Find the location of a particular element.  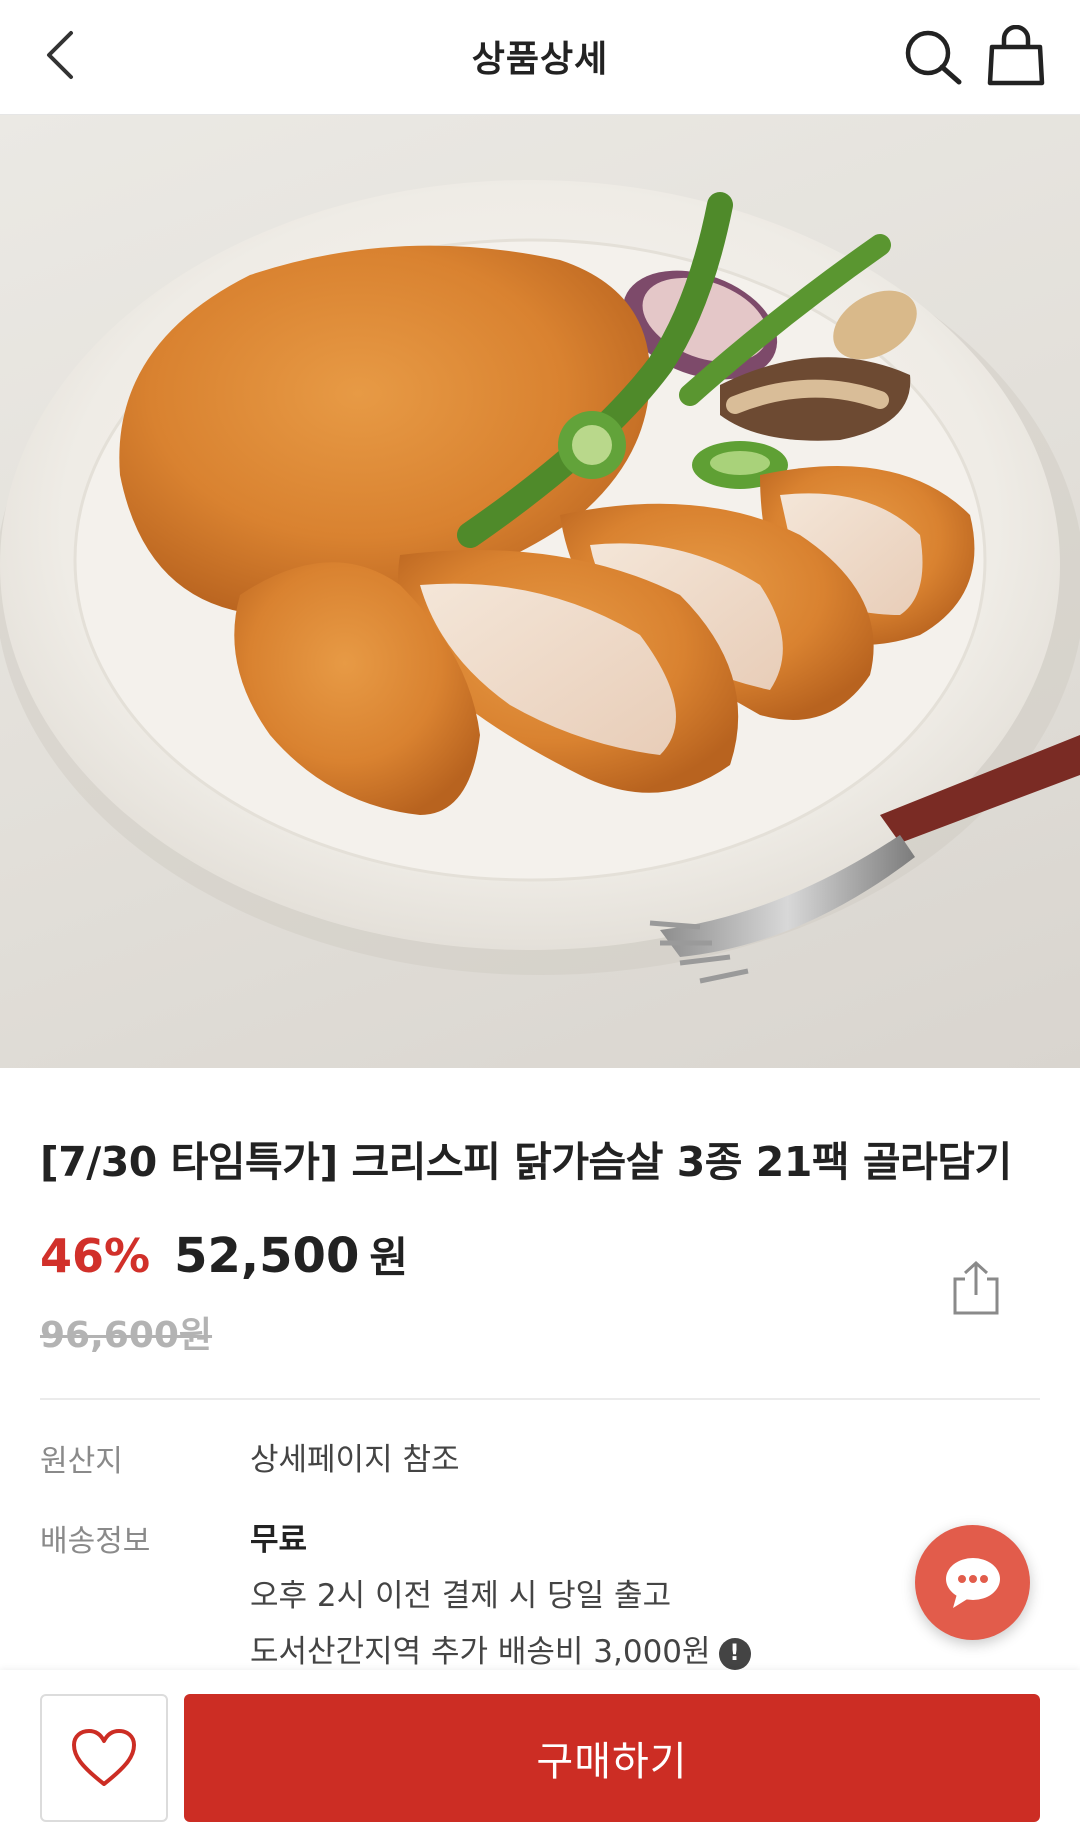

search-icon is located at coordinates (933, 57).